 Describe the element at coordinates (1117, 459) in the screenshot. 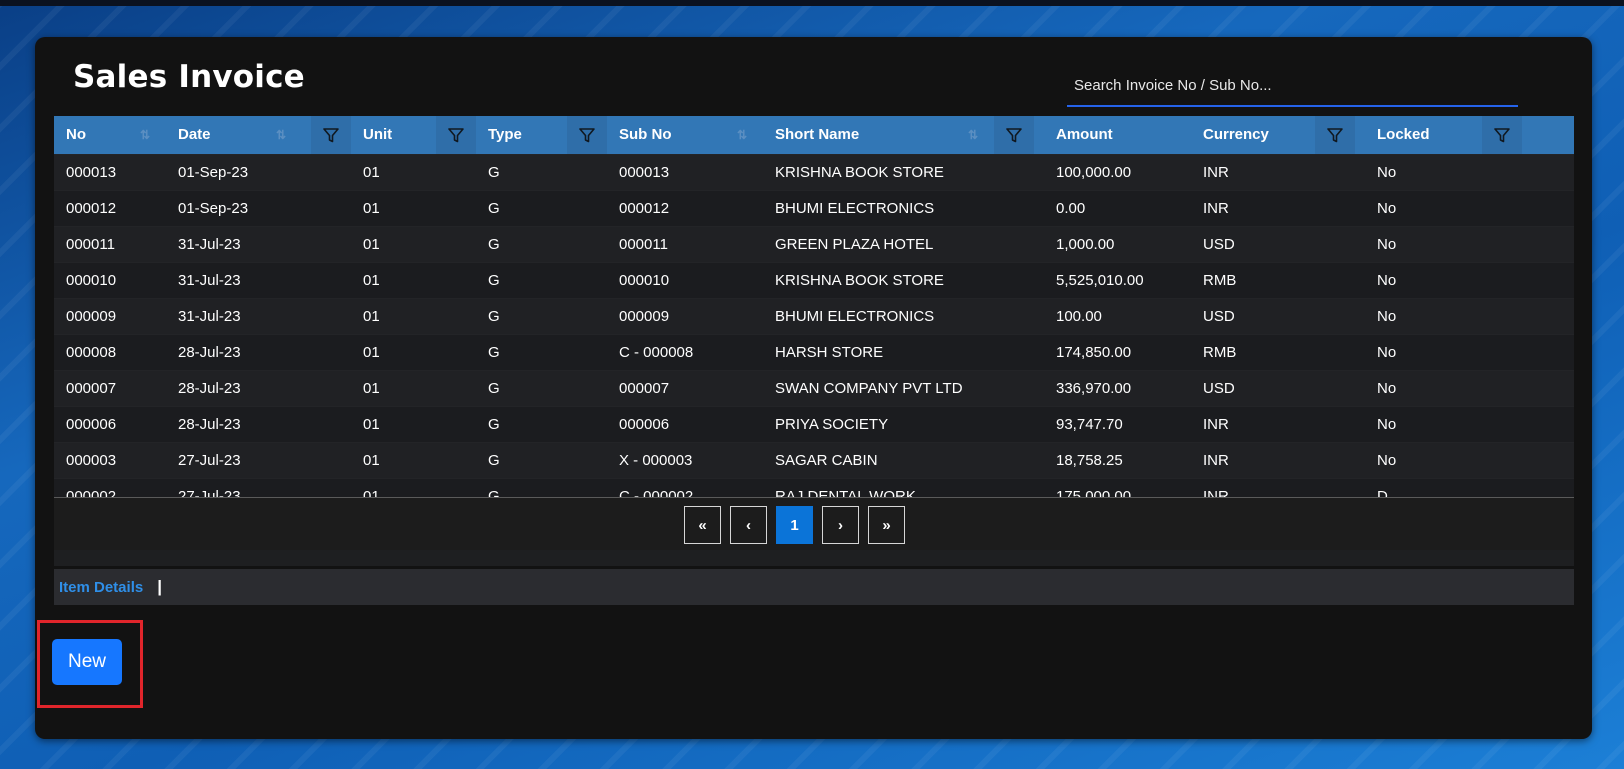

I see `cell-amount: 18,758.25` at that location.